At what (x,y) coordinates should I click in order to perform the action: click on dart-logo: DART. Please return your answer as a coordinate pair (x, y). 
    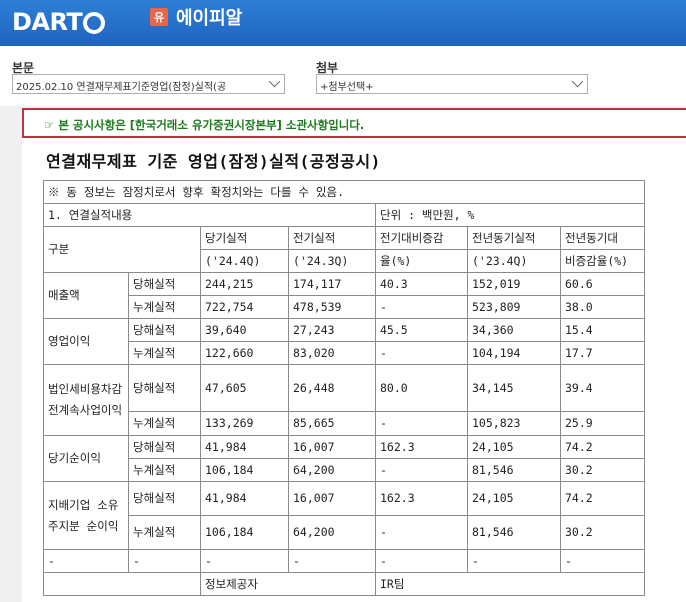
    Looking at the image, I should click on (59, 22).